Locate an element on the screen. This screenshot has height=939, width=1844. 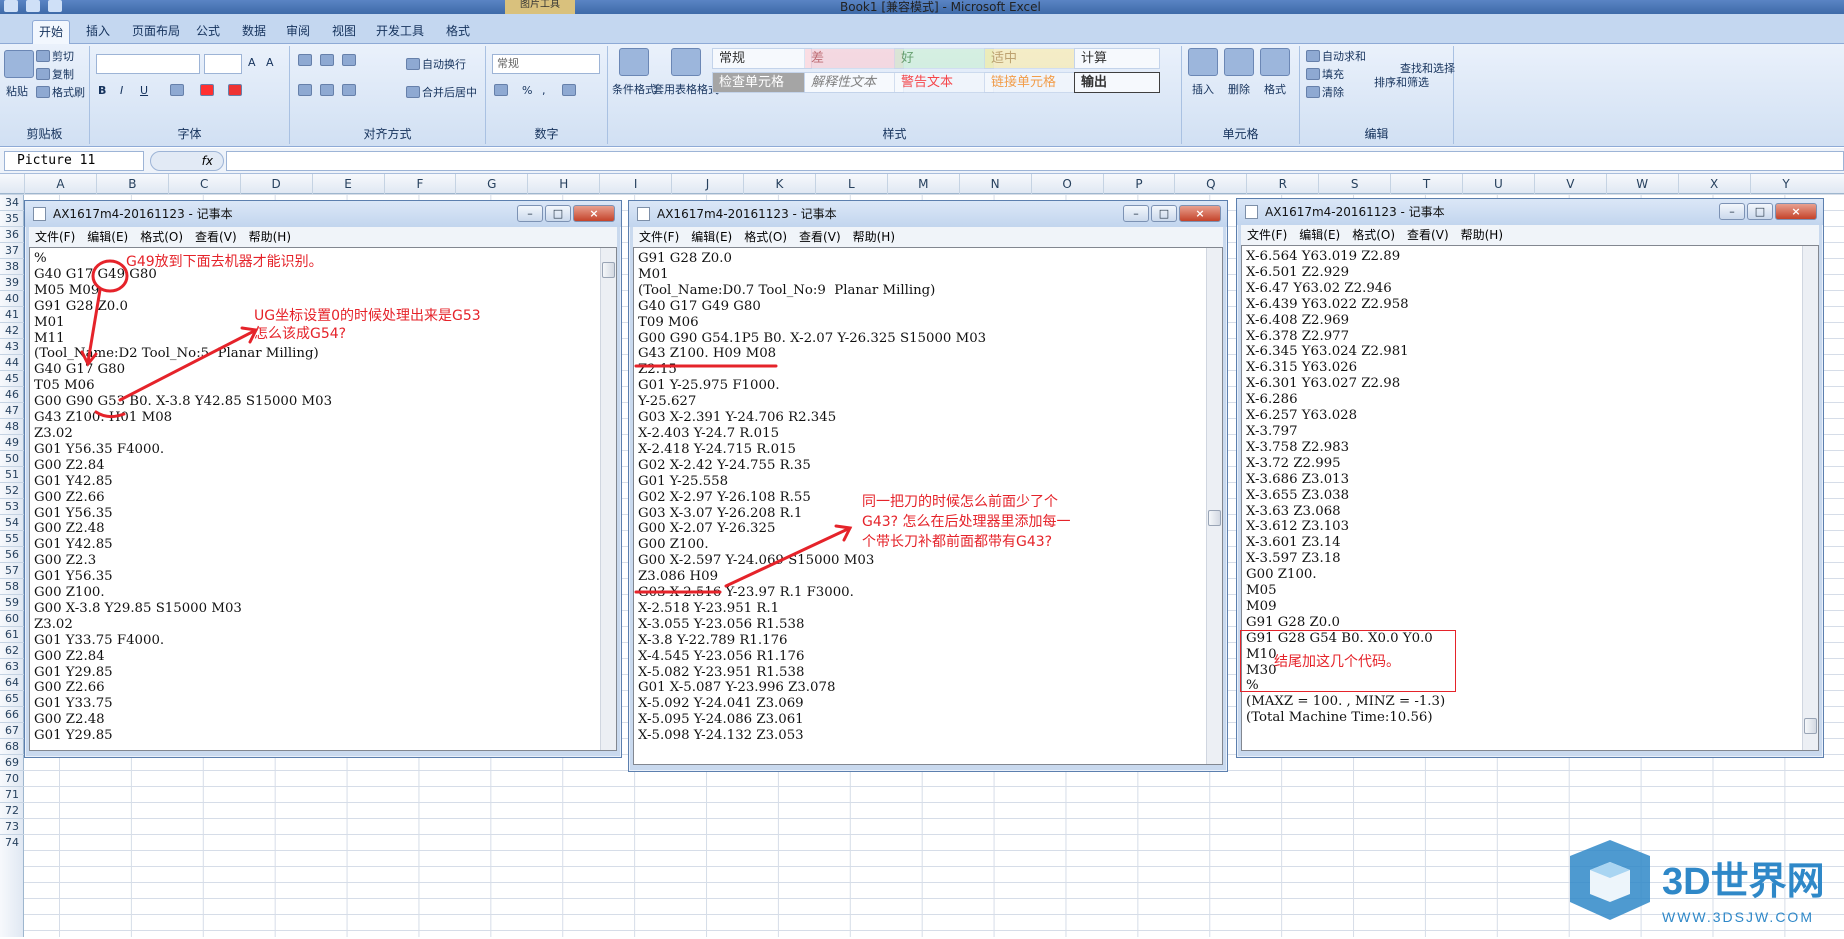
row-header-36: 36 is located at coordinates (12, 234).